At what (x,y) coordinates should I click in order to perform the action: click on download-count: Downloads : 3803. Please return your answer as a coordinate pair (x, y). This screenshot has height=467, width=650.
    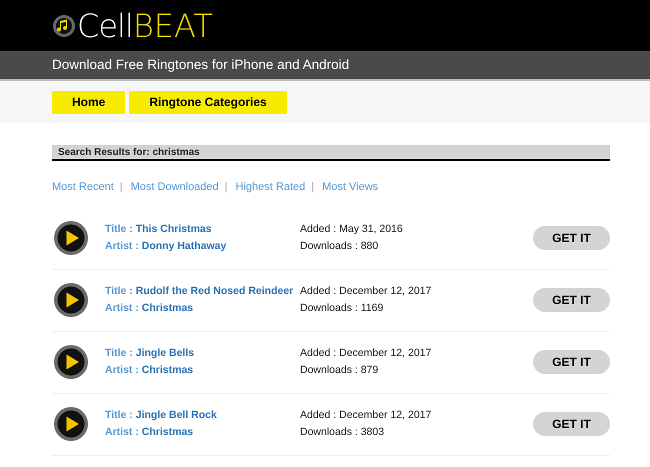
    Looking at the image, I should click on (343, 432).